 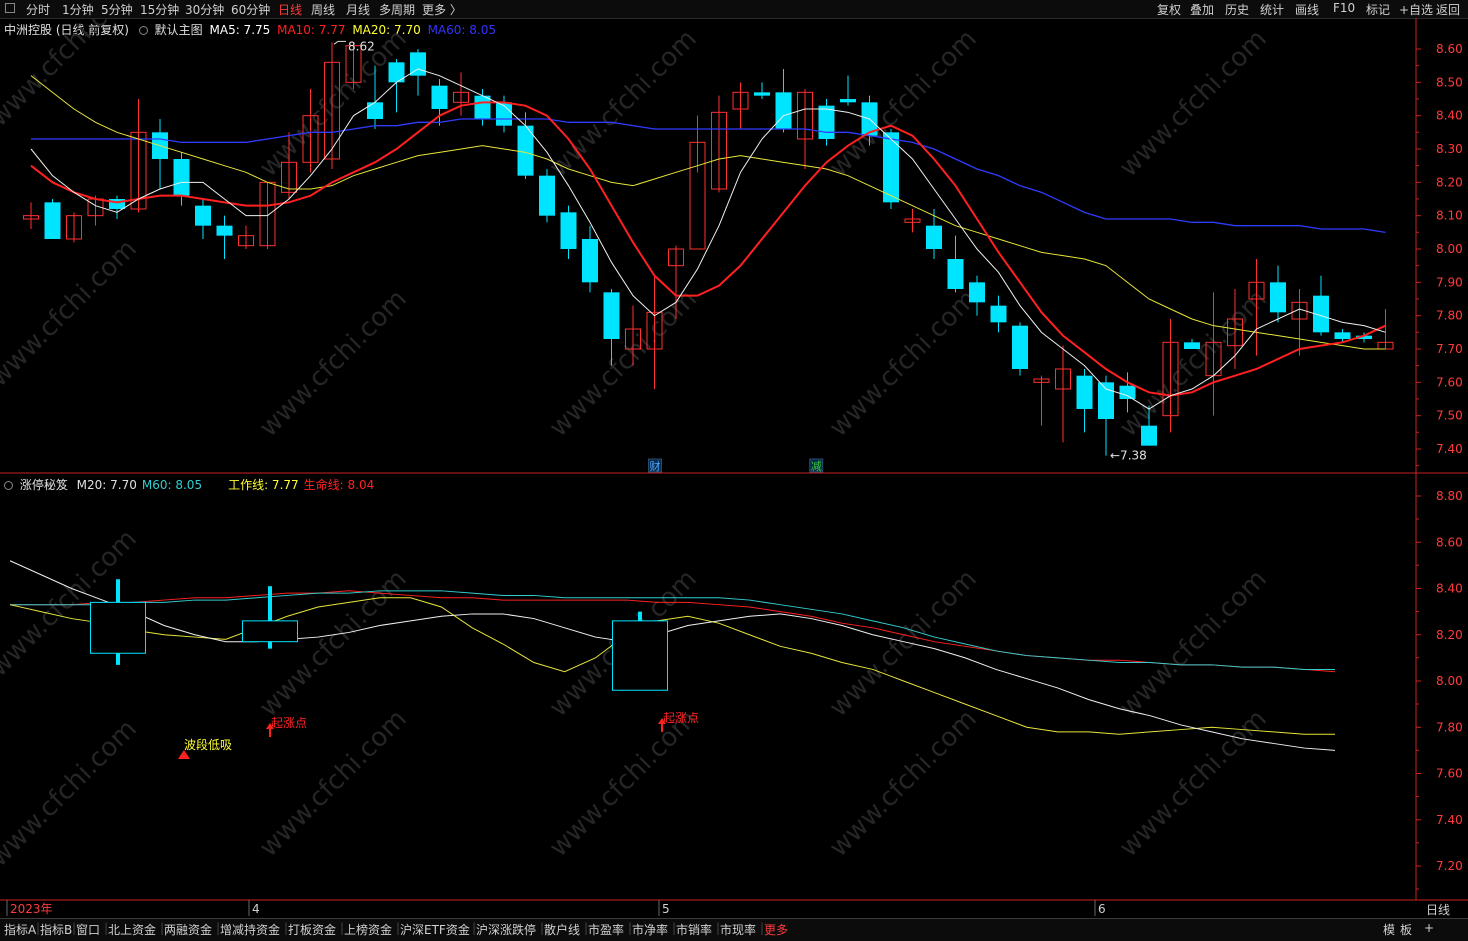 What do you see at coordinates (289, 722) in the screenshot?
I see `signal-label-1: 起涨点` at bounding box center [289, 722].